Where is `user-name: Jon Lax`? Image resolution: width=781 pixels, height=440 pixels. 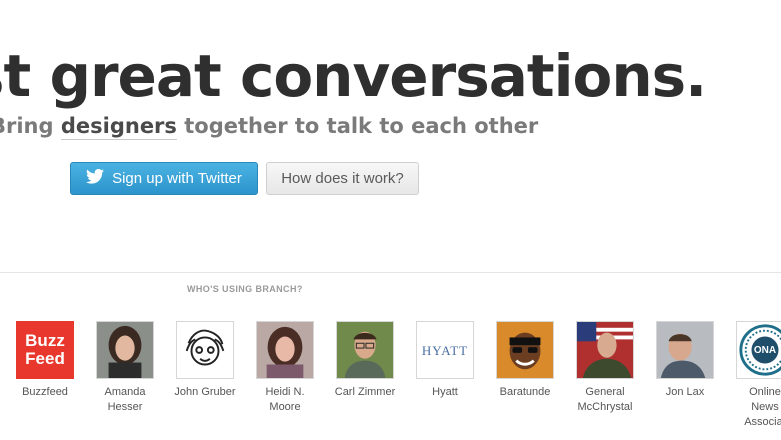 user-name: Jon Lax is located at coordinates (685, 392).